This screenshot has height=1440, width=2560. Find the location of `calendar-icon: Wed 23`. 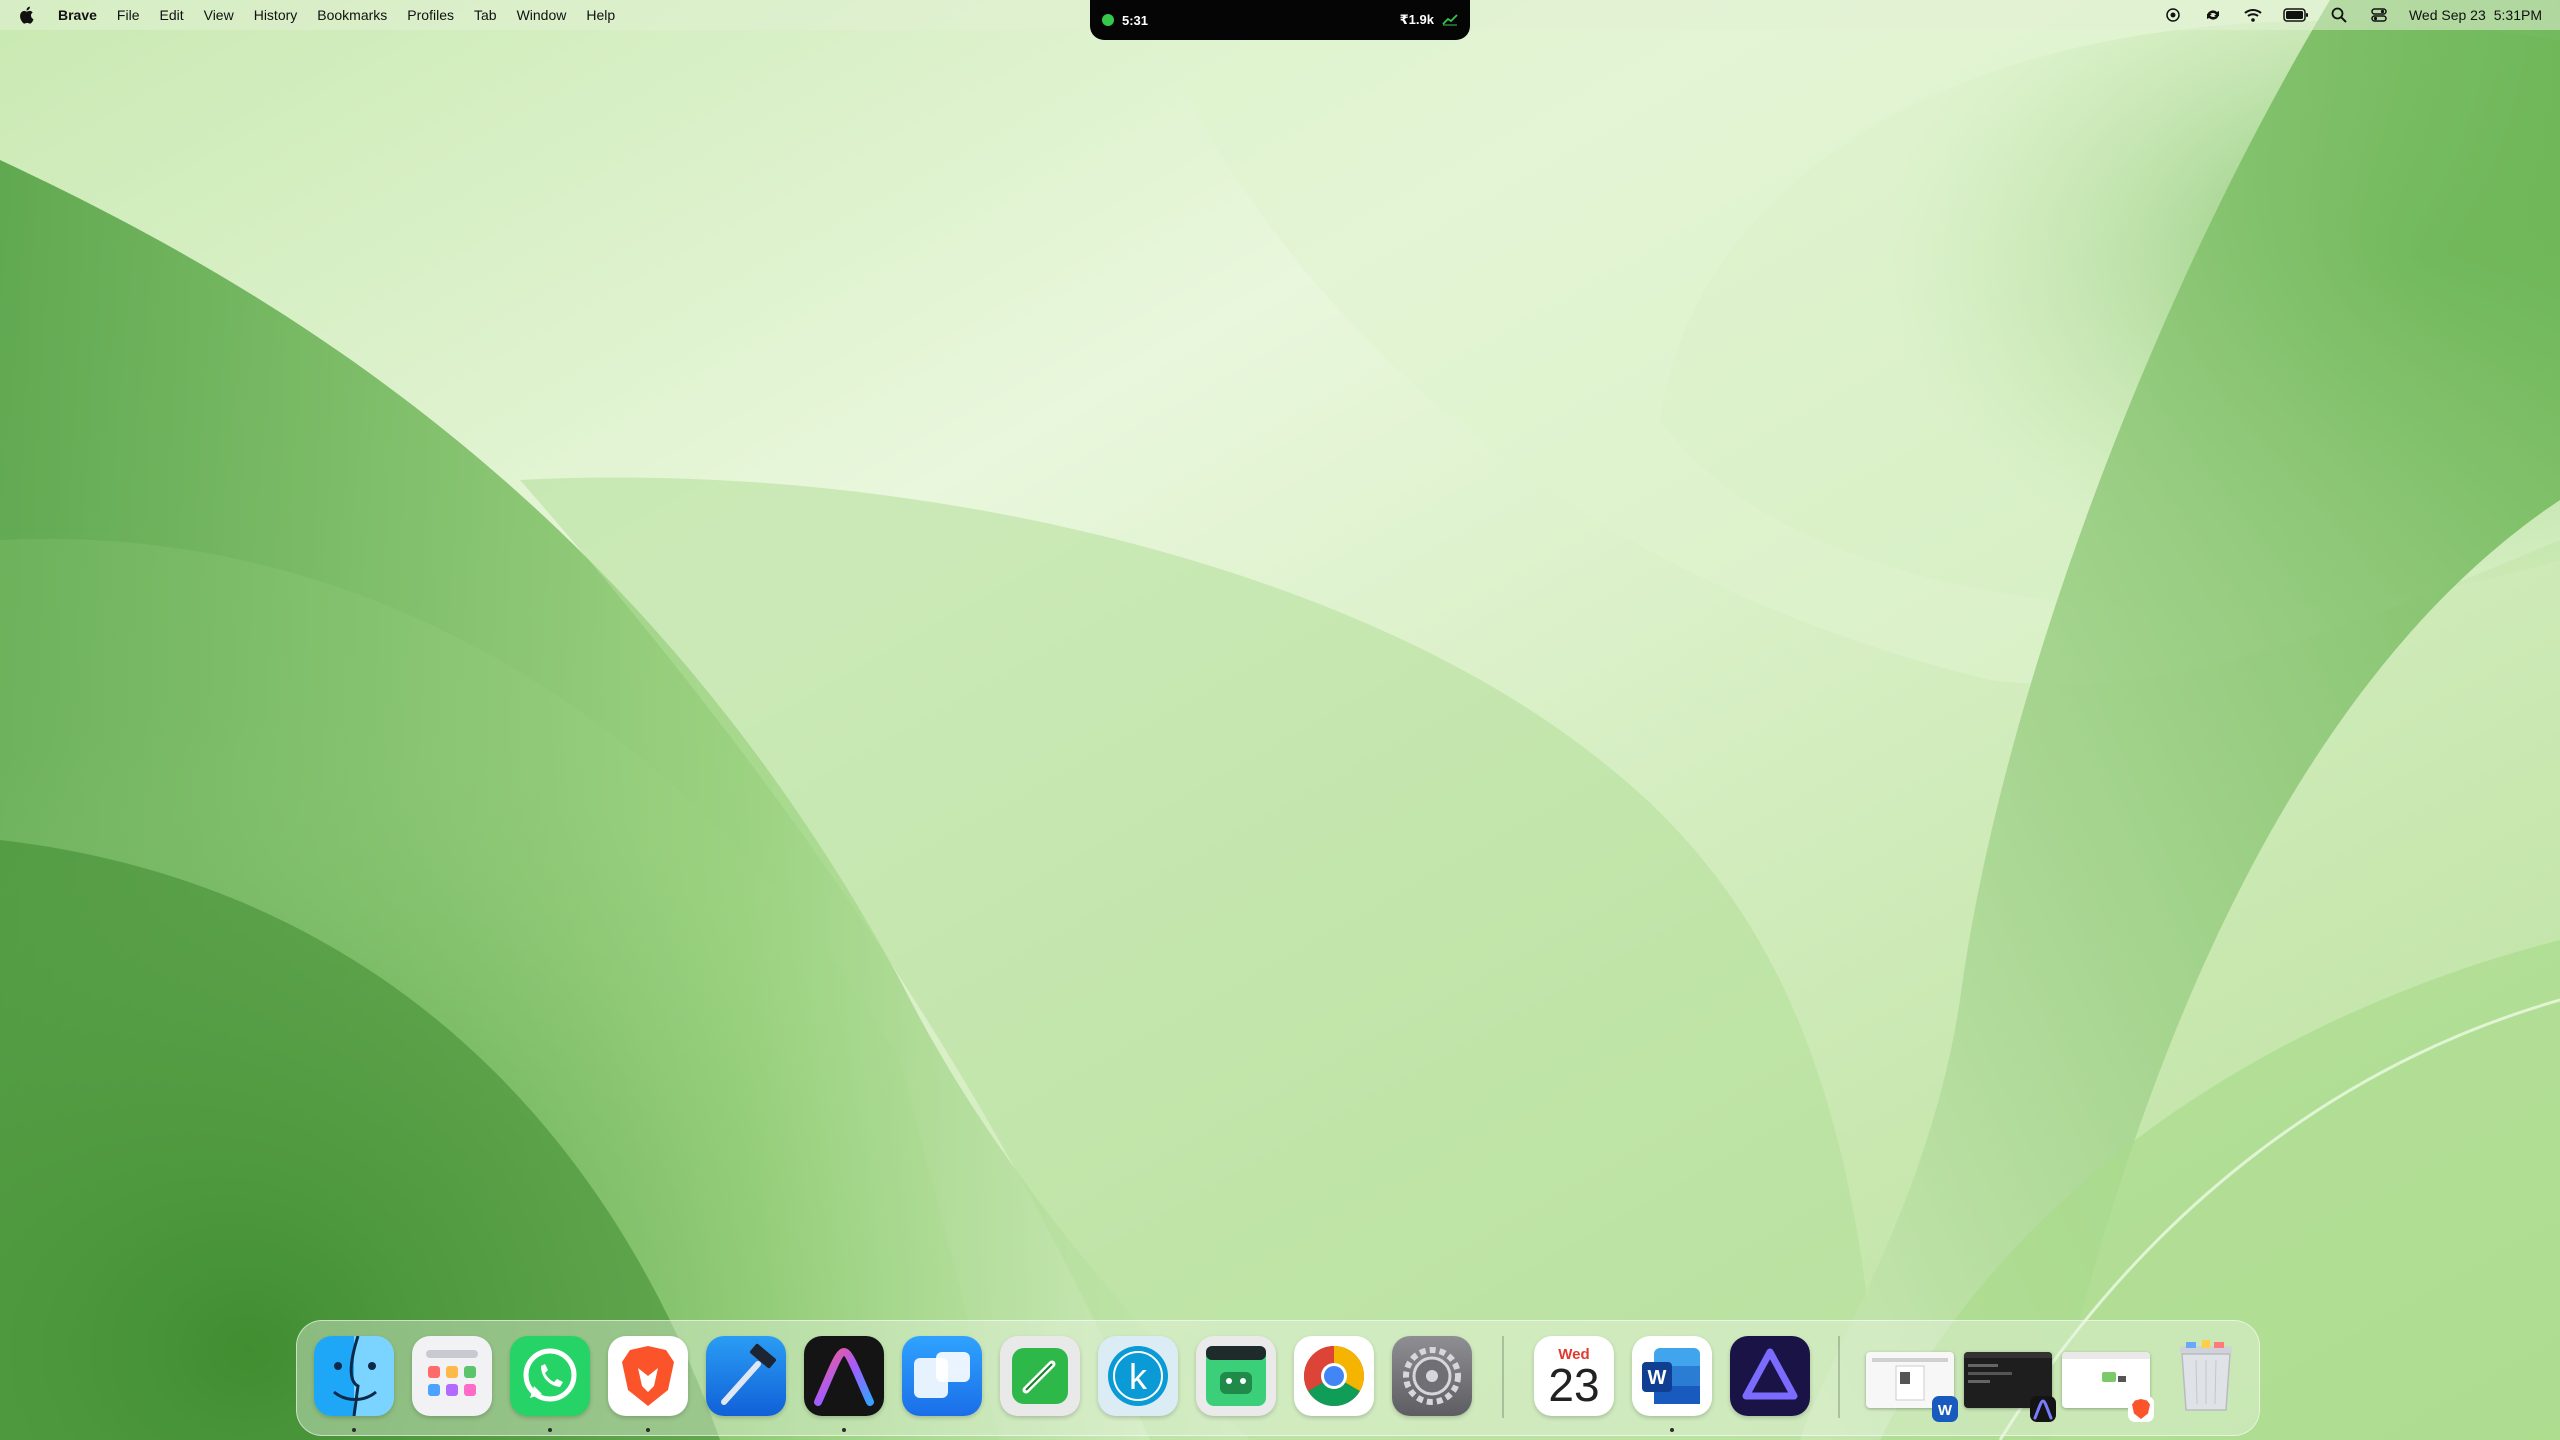

calendar-icon: Wed 23 is located at coordinates (1574, 1376).